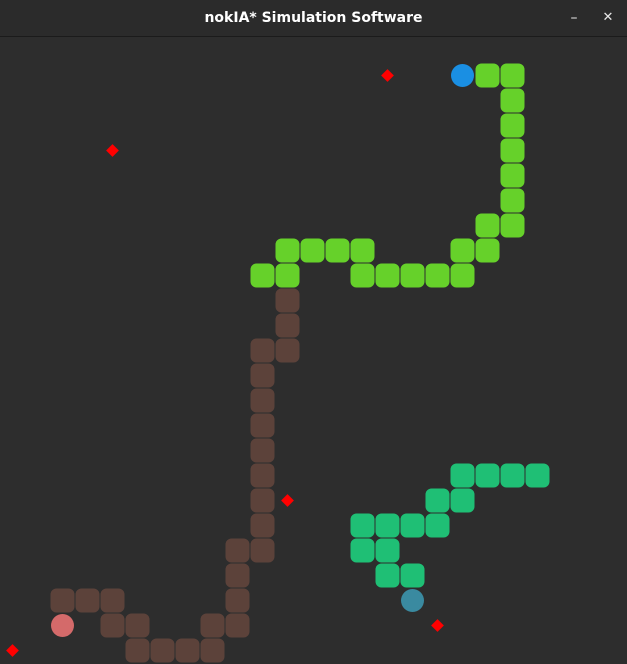 This screenshot has height=664, width=627. What do you see at coordinates (608, 18) in the screenshot?
I see `close-button: ✕` at bounding box center [608, 18].